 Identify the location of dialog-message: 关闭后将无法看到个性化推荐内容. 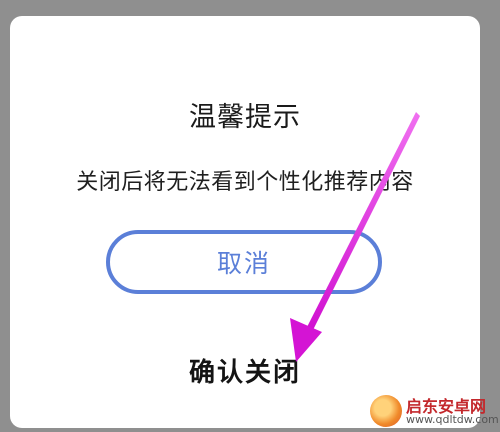
(245, 182).